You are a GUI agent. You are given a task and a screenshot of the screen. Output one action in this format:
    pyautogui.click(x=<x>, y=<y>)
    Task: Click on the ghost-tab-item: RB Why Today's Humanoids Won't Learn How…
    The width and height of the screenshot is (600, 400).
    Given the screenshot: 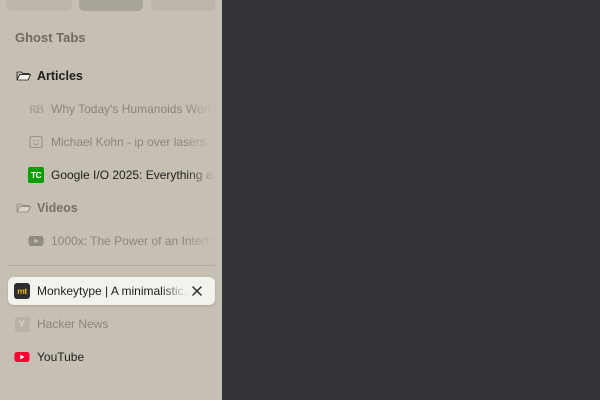 What is the action you would take?
    pyautogui.click(x=111, y=109)
    